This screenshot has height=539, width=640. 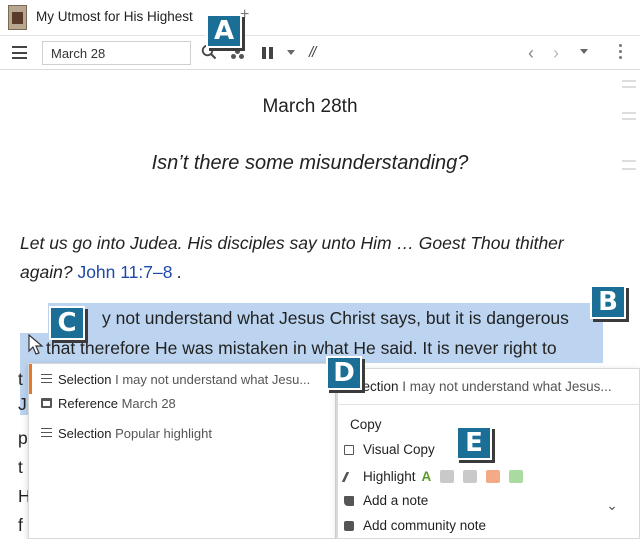 I want to click on toolbar: // ‹ ›, so click(x=320, y=53).